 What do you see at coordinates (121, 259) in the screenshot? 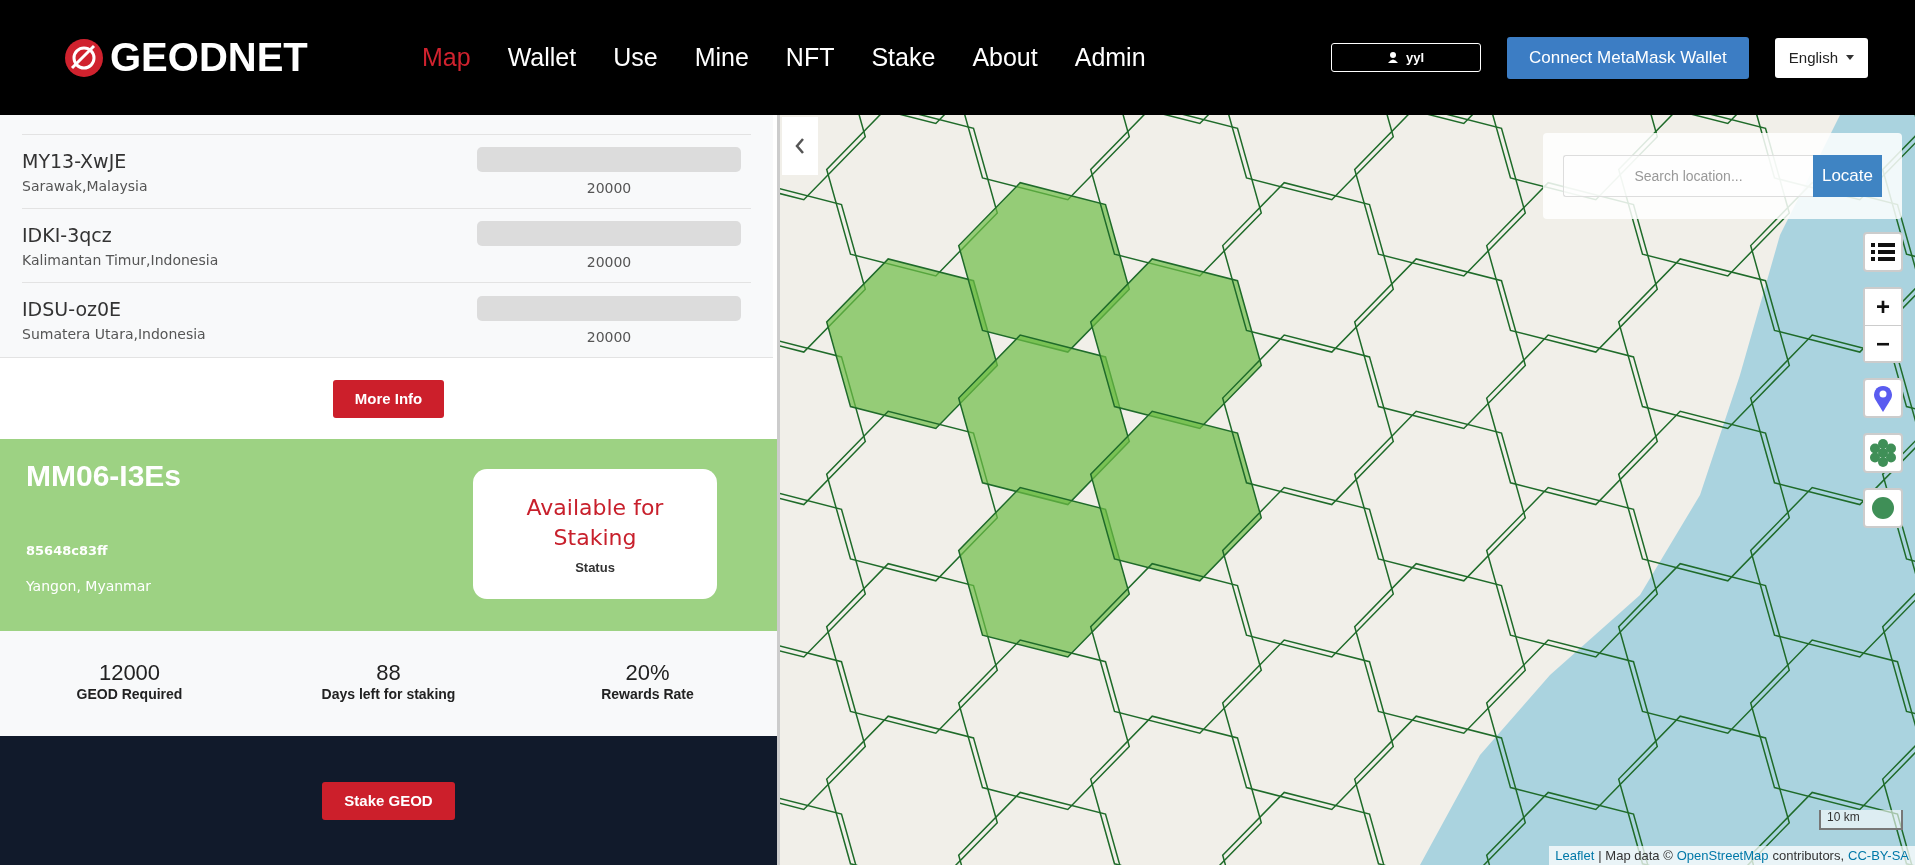
I see `station-location: Kalimantan Timur,Indonesia` at bounding box center [121, 259].